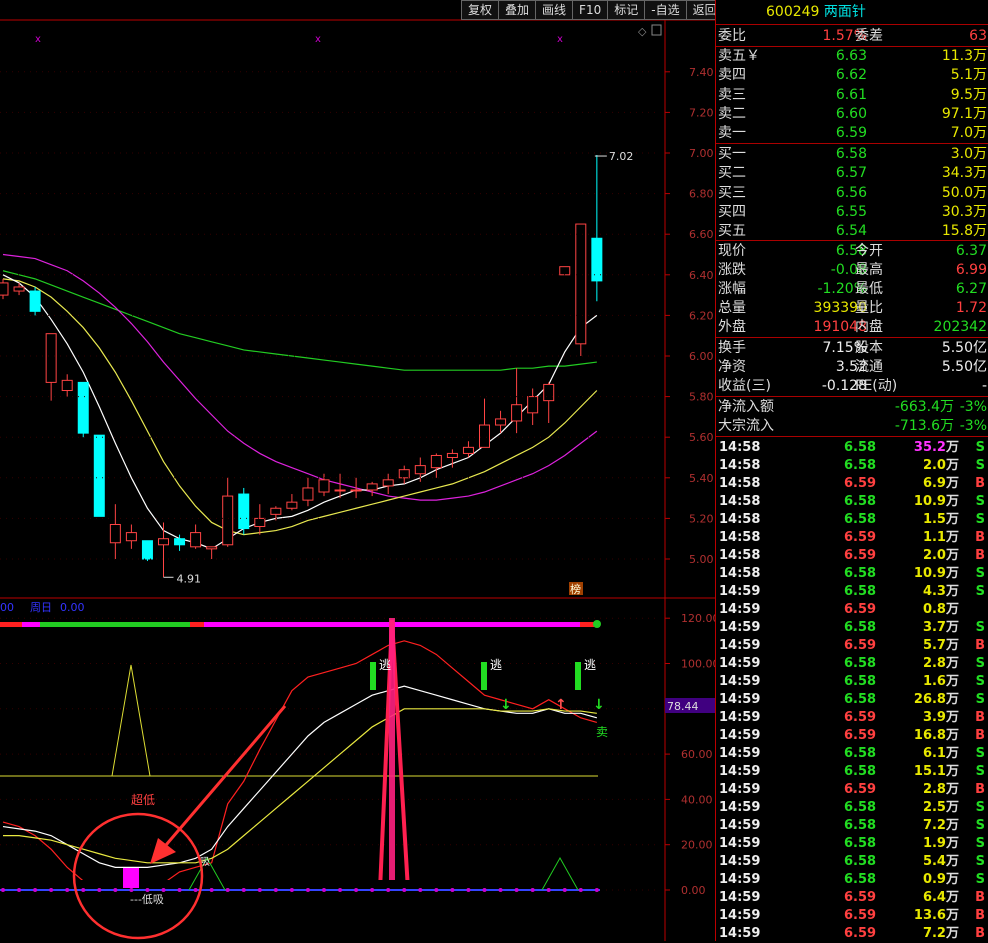 The height and width of the screenshot is (943, 988). I want to click on tick-volume: 5.7万, so click(941, 646).